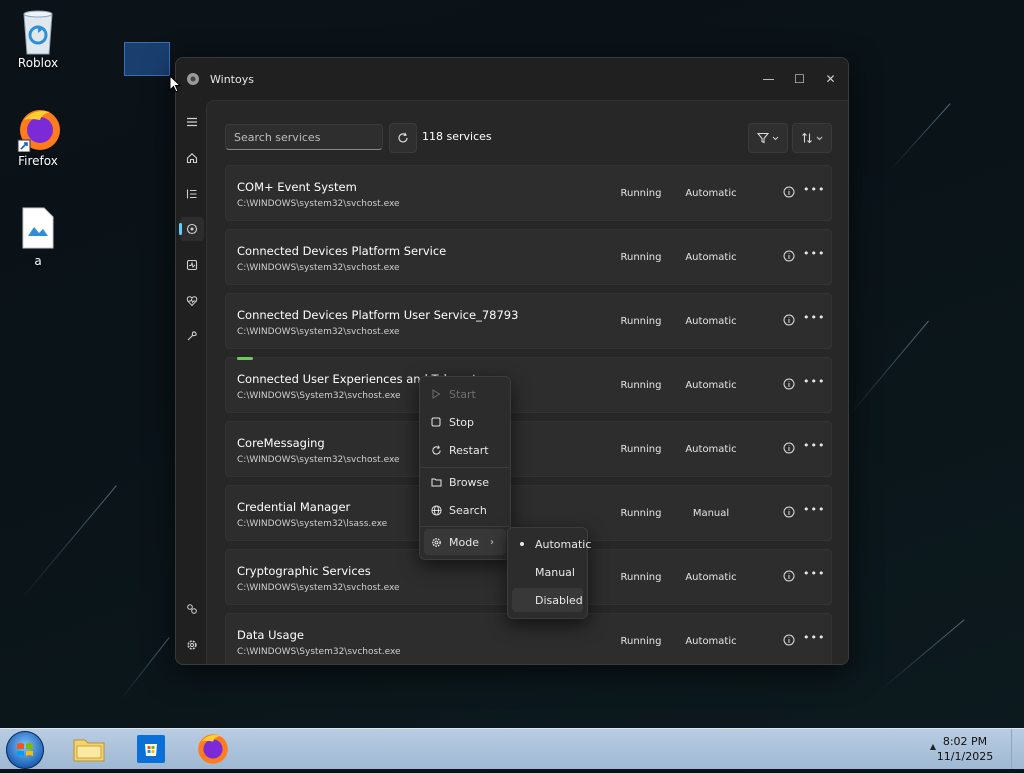 The height and width of the screenshot is (773, 1024). I want to click on search-input, so click(304, 137).